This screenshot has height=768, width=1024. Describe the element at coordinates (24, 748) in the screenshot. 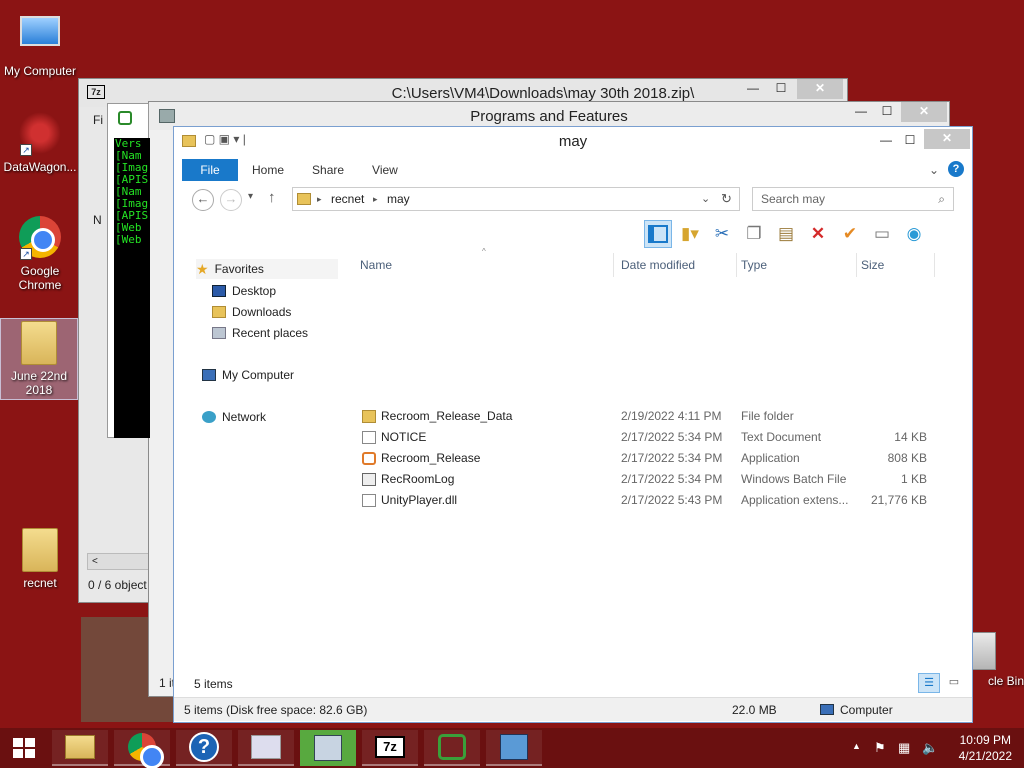

I see `start-button` at that location.